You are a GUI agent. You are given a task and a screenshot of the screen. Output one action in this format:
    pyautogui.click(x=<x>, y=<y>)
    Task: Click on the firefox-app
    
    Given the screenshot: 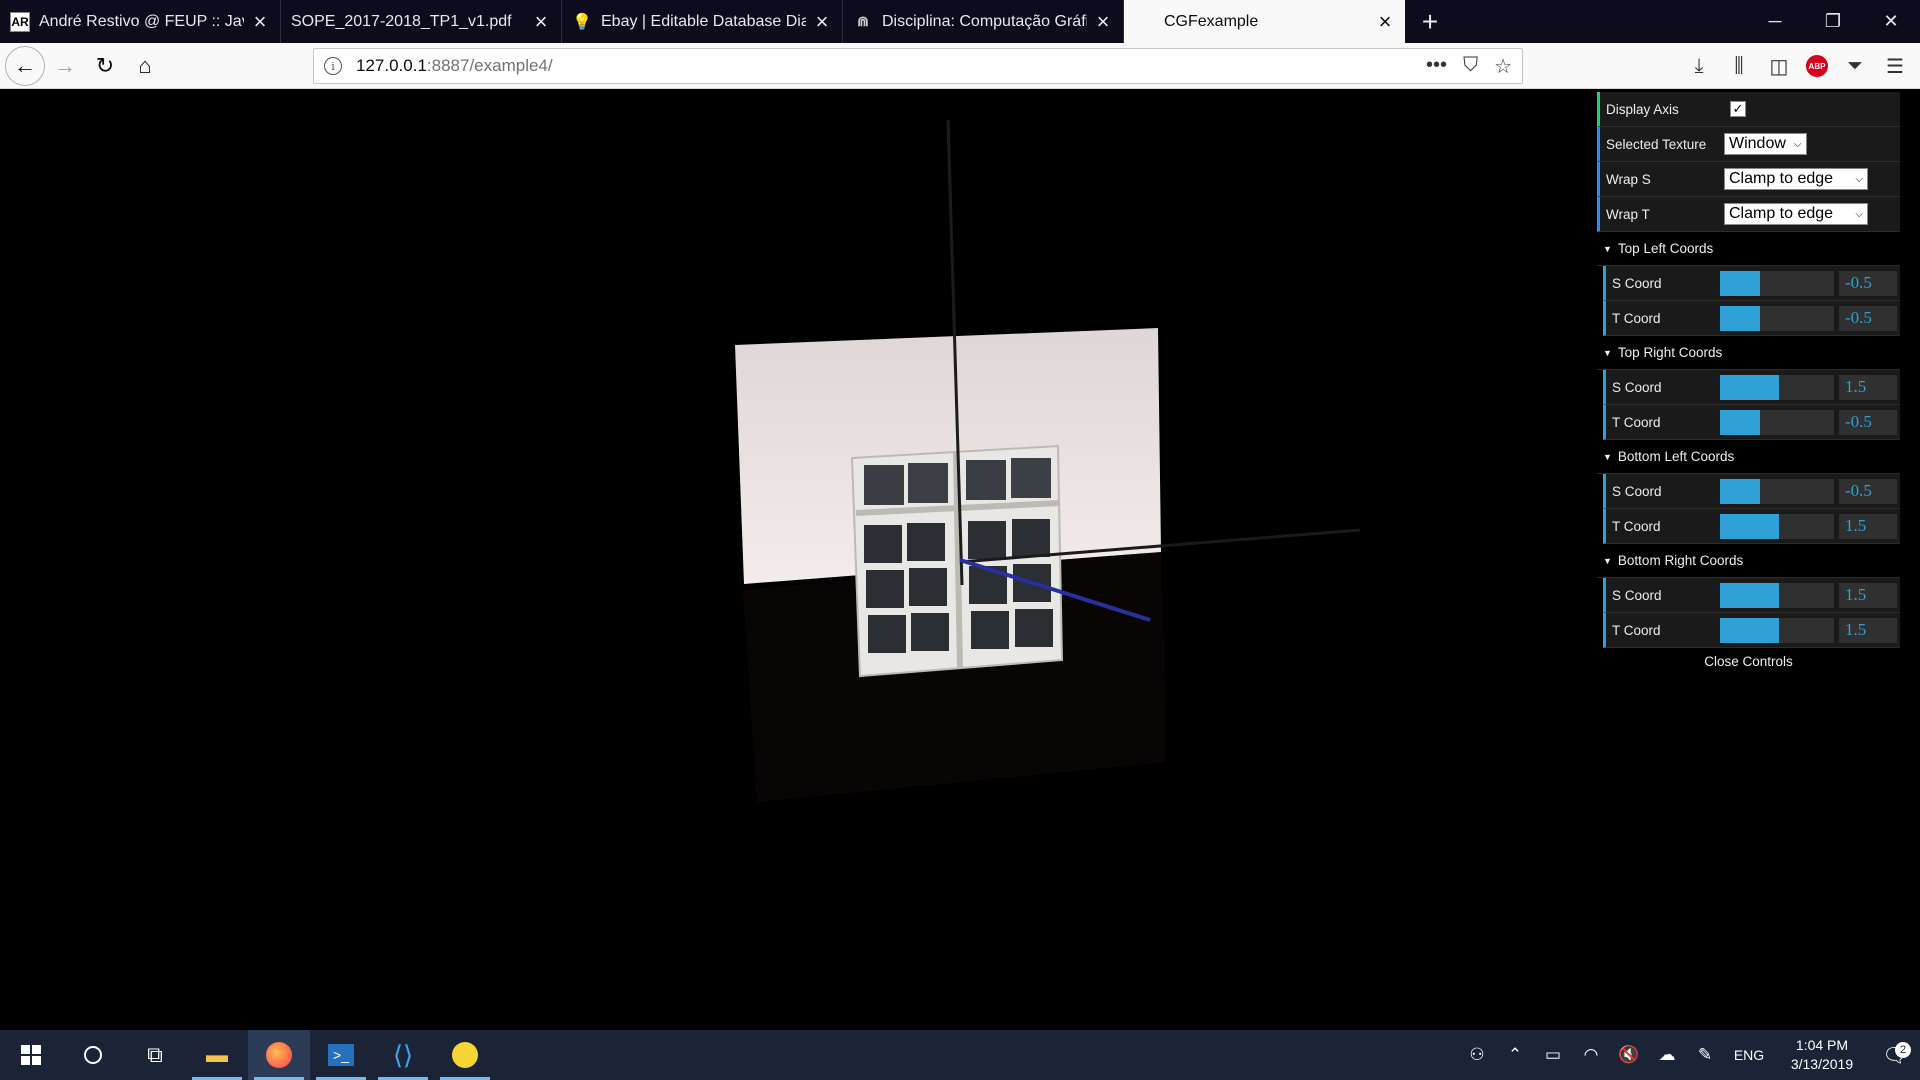 What is the action you would take?
    pyautogui.click(x=279, y=1055)
    